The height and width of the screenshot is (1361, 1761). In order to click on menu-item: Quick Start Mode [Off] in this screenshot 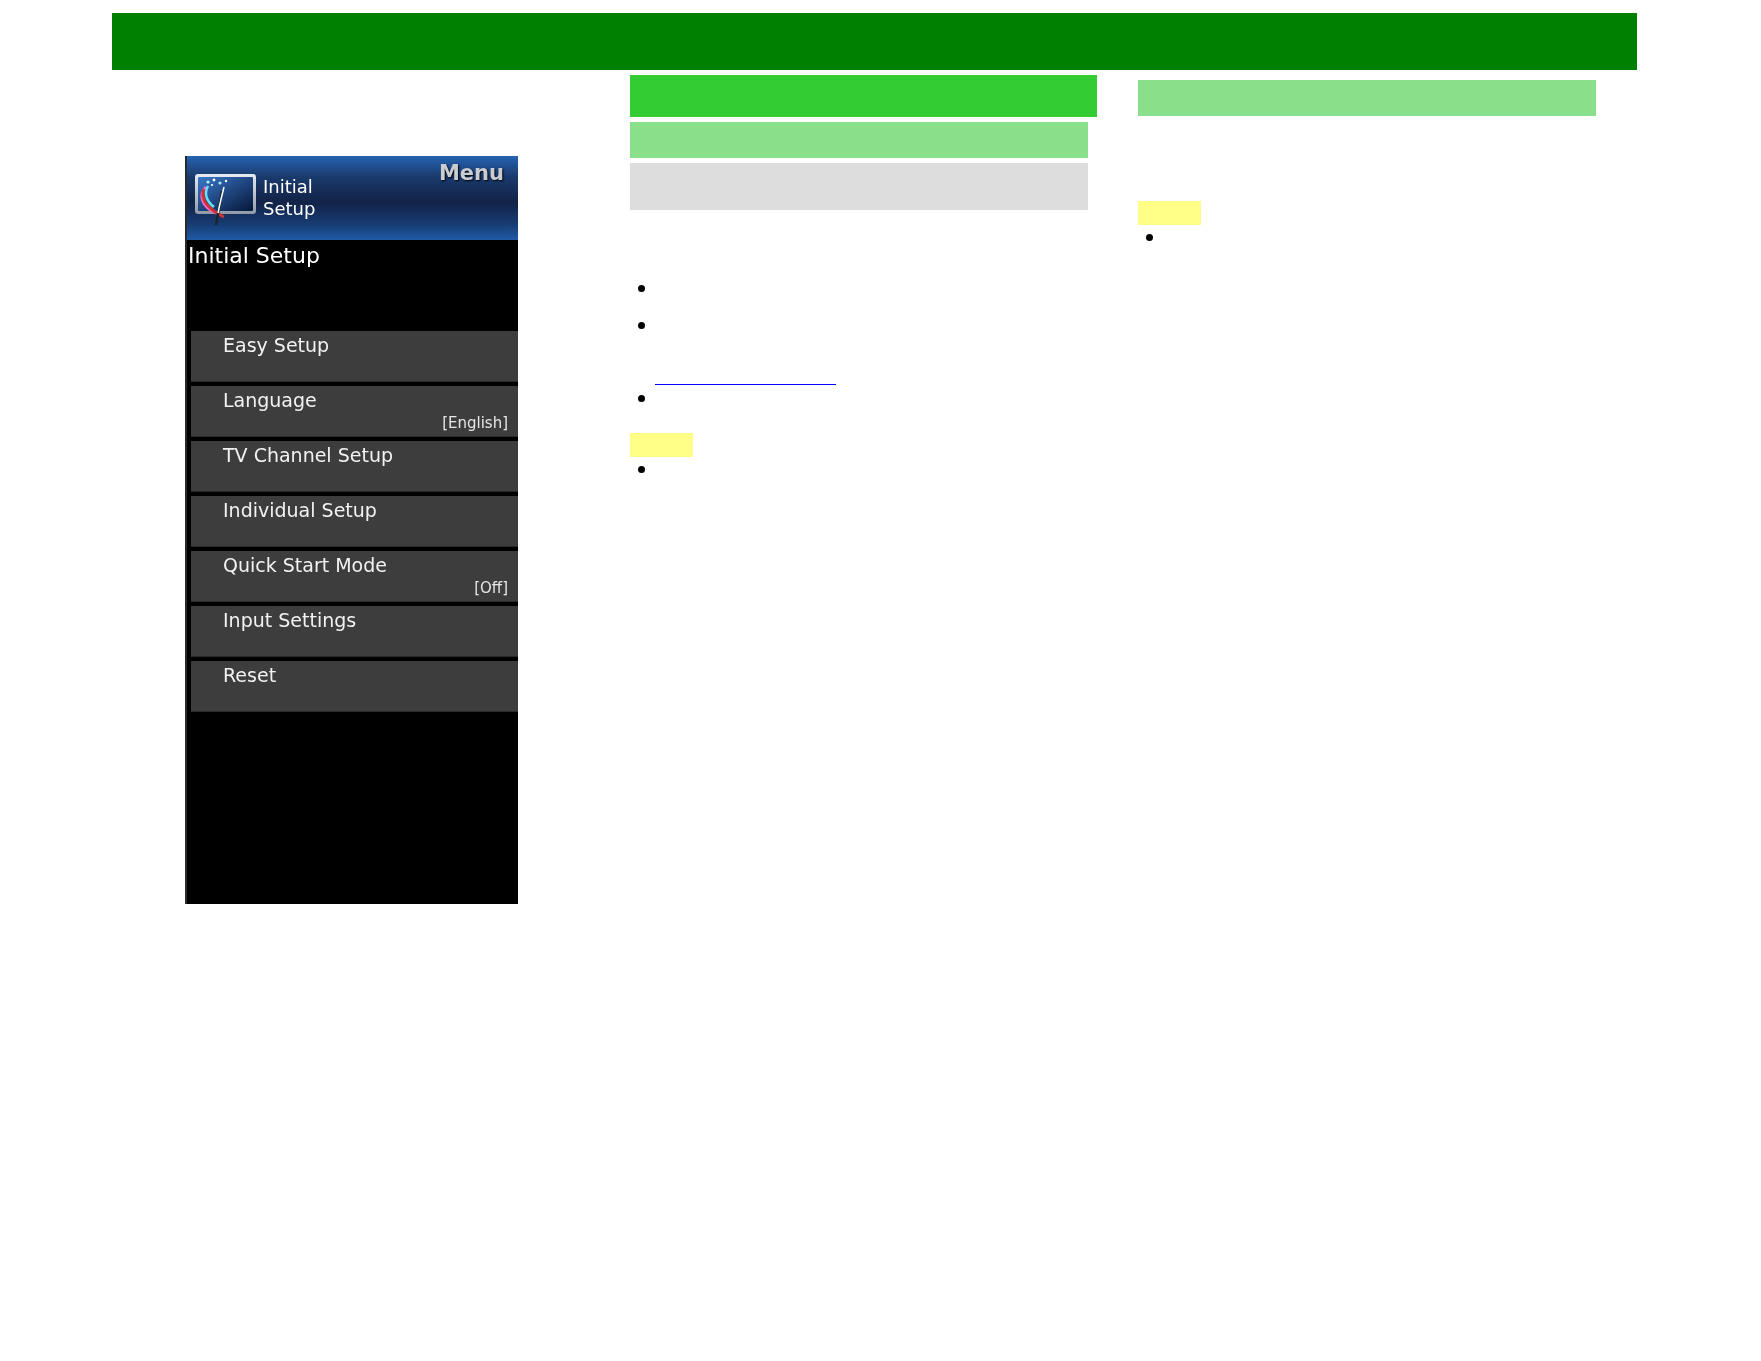, I will do `click(354, 576)`.